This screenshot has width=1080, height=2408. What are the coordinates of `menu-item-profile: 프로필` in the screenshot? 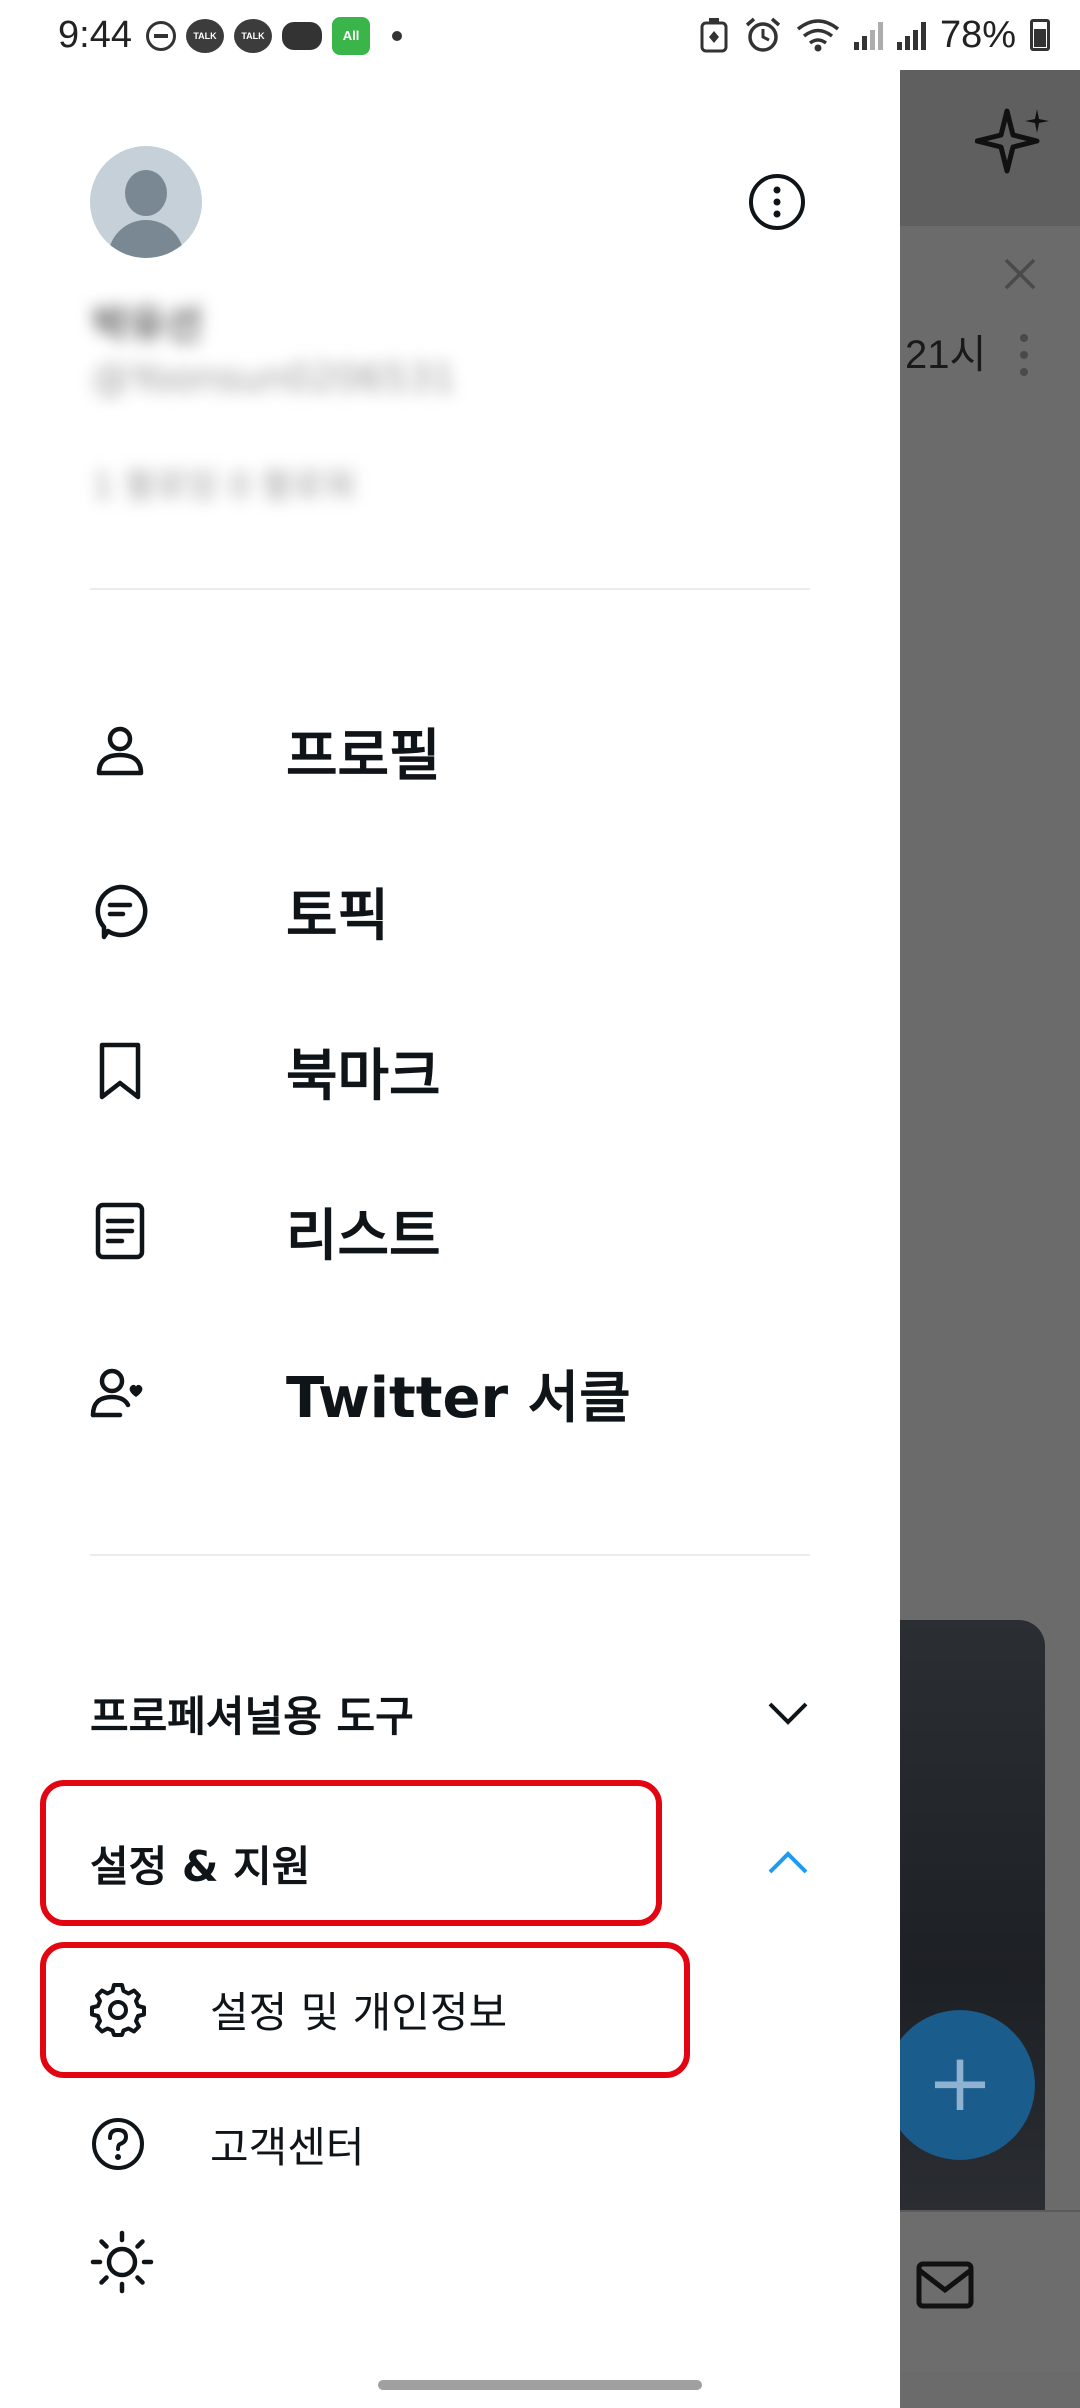 It's located at (440, 751).